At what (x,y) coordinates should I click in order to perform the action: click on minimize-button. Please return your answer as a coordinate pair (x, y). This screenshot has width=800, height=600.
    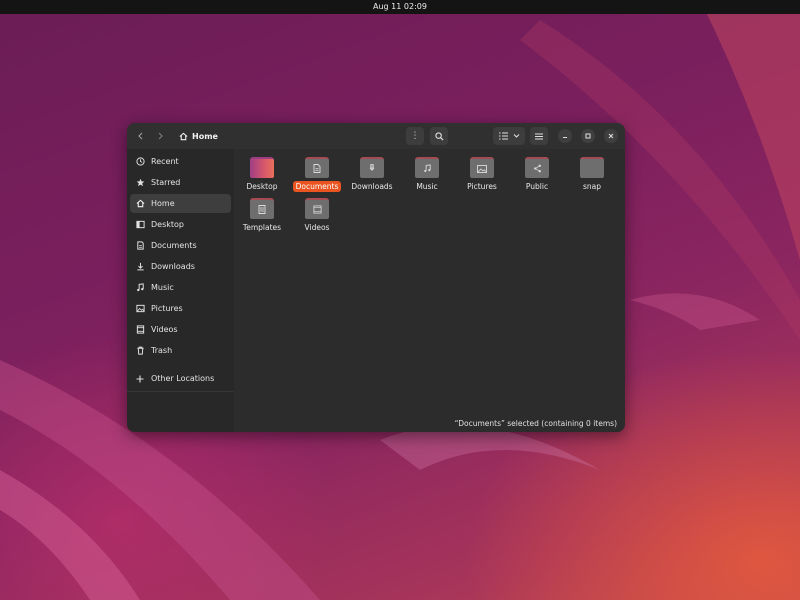
    Looking at the image, I should click on (565, 136).